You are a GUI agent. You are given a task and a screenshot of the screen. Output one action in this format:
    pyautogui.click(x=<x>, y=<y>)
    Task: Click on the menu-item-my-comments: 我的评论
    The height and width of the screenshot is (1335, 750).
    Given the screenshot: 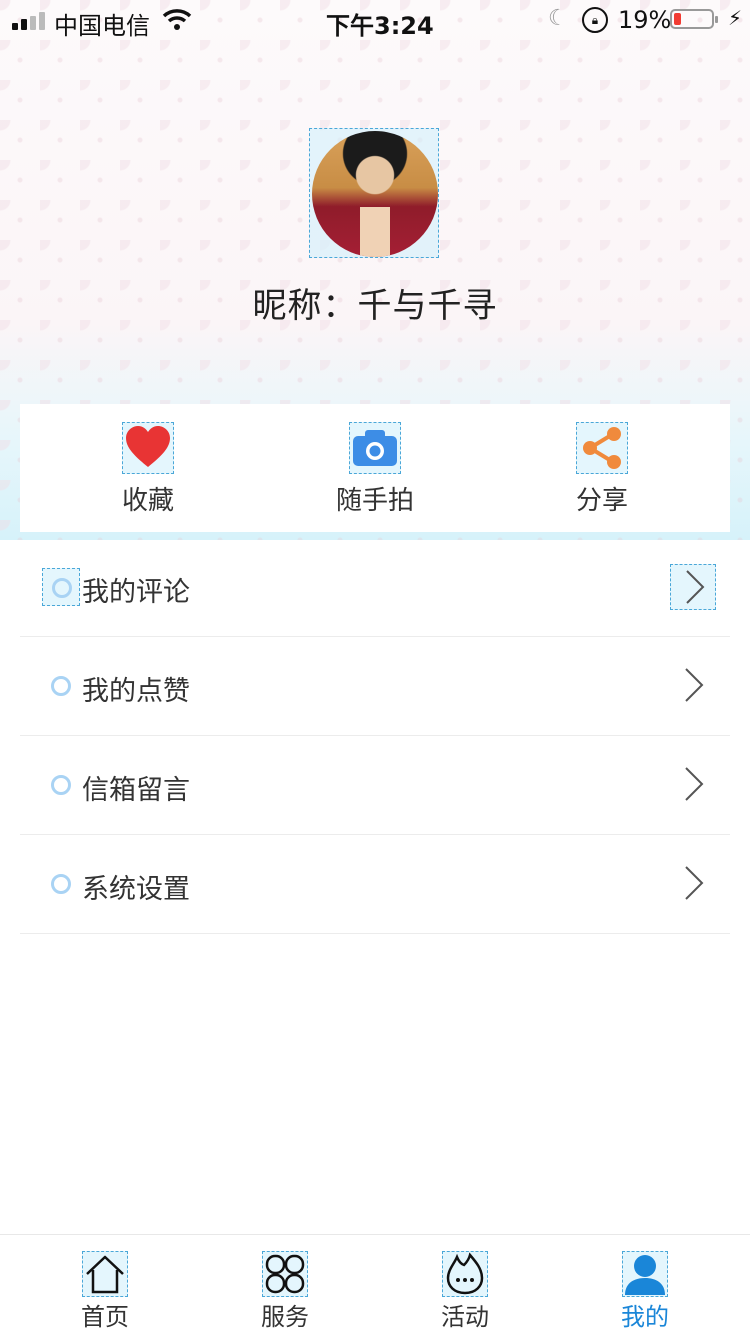 What is the action you would take?
    pyautogui.click(x=375, y=587)
    